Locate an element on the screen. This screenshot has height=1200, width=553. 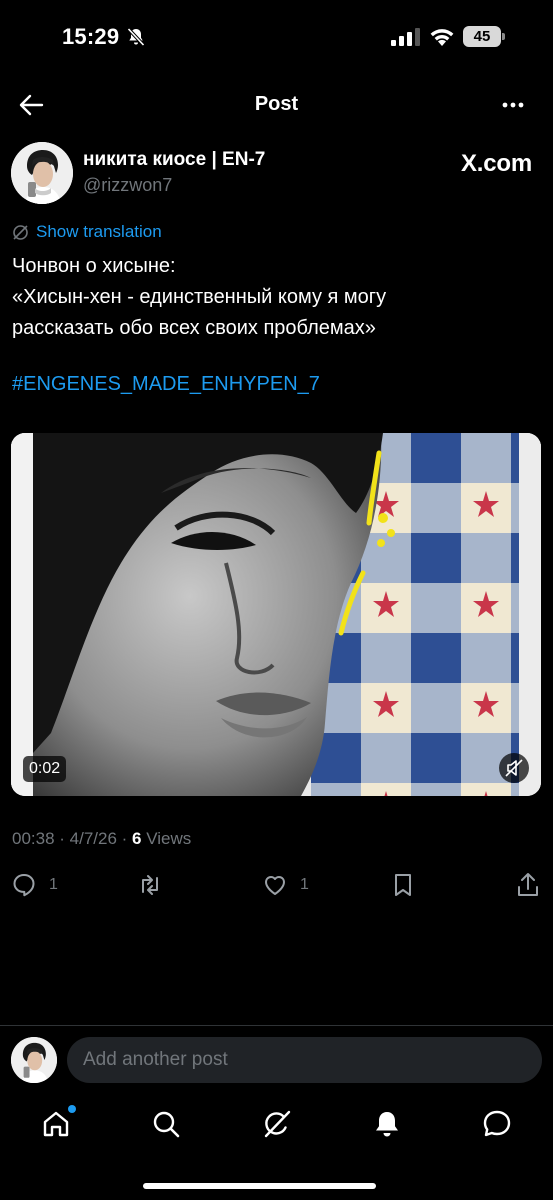
author-handle: @rizzwon7 is located at coordinates (127, 185).